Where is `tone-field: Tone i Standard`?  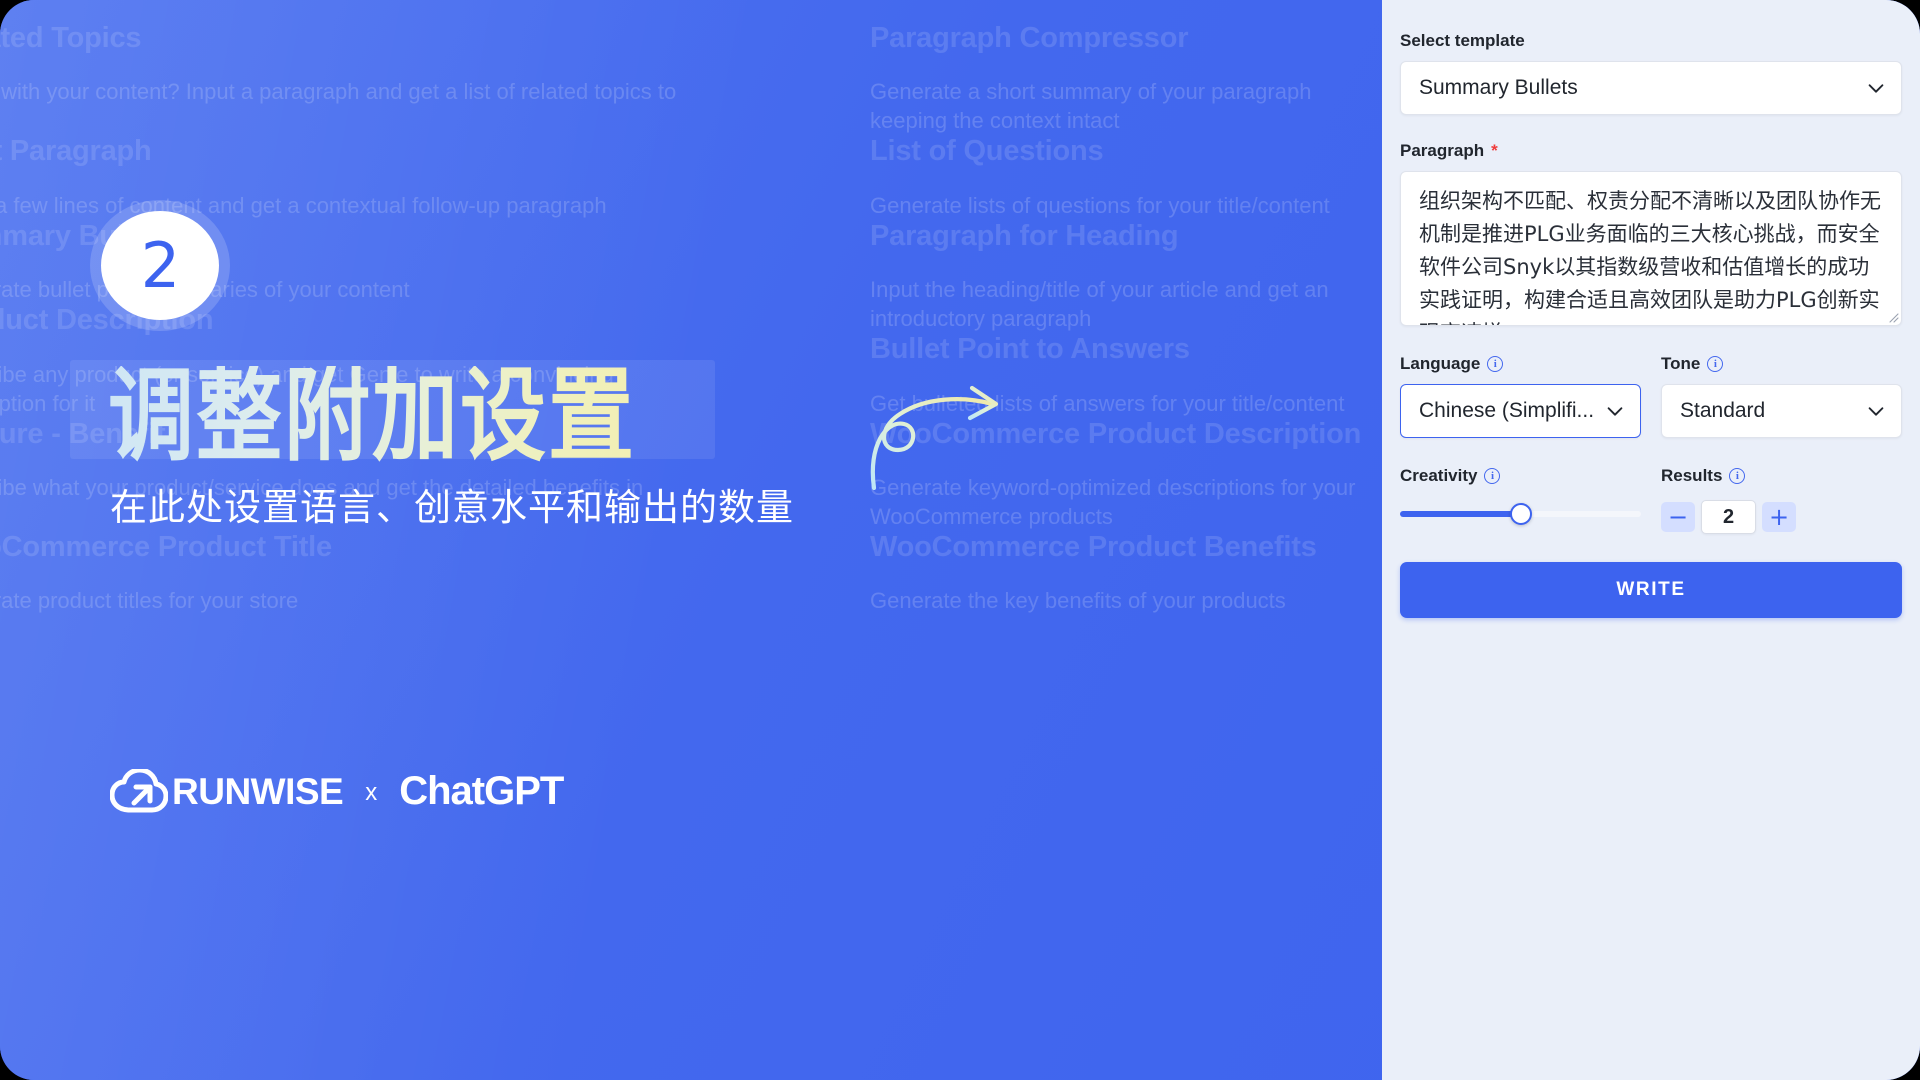
tone-field: Tone i Standard is located at coordinates (1781, 396).